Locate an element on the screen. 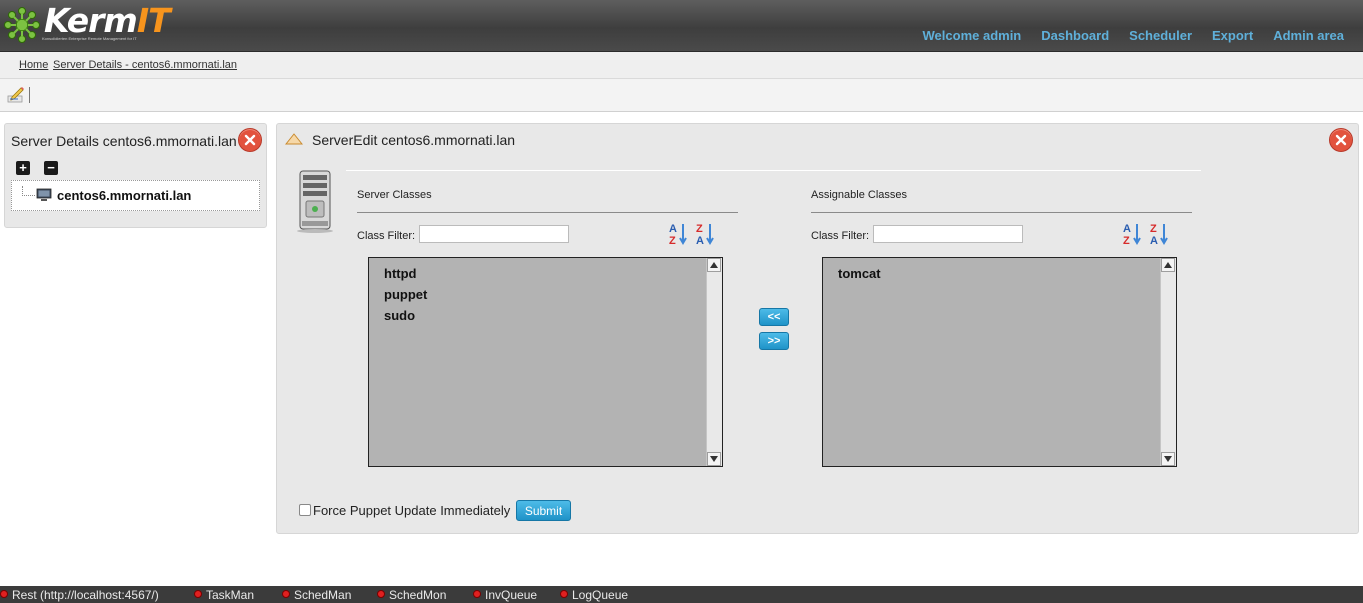  logo-text: KermIT is located at coordinates (107, 20).